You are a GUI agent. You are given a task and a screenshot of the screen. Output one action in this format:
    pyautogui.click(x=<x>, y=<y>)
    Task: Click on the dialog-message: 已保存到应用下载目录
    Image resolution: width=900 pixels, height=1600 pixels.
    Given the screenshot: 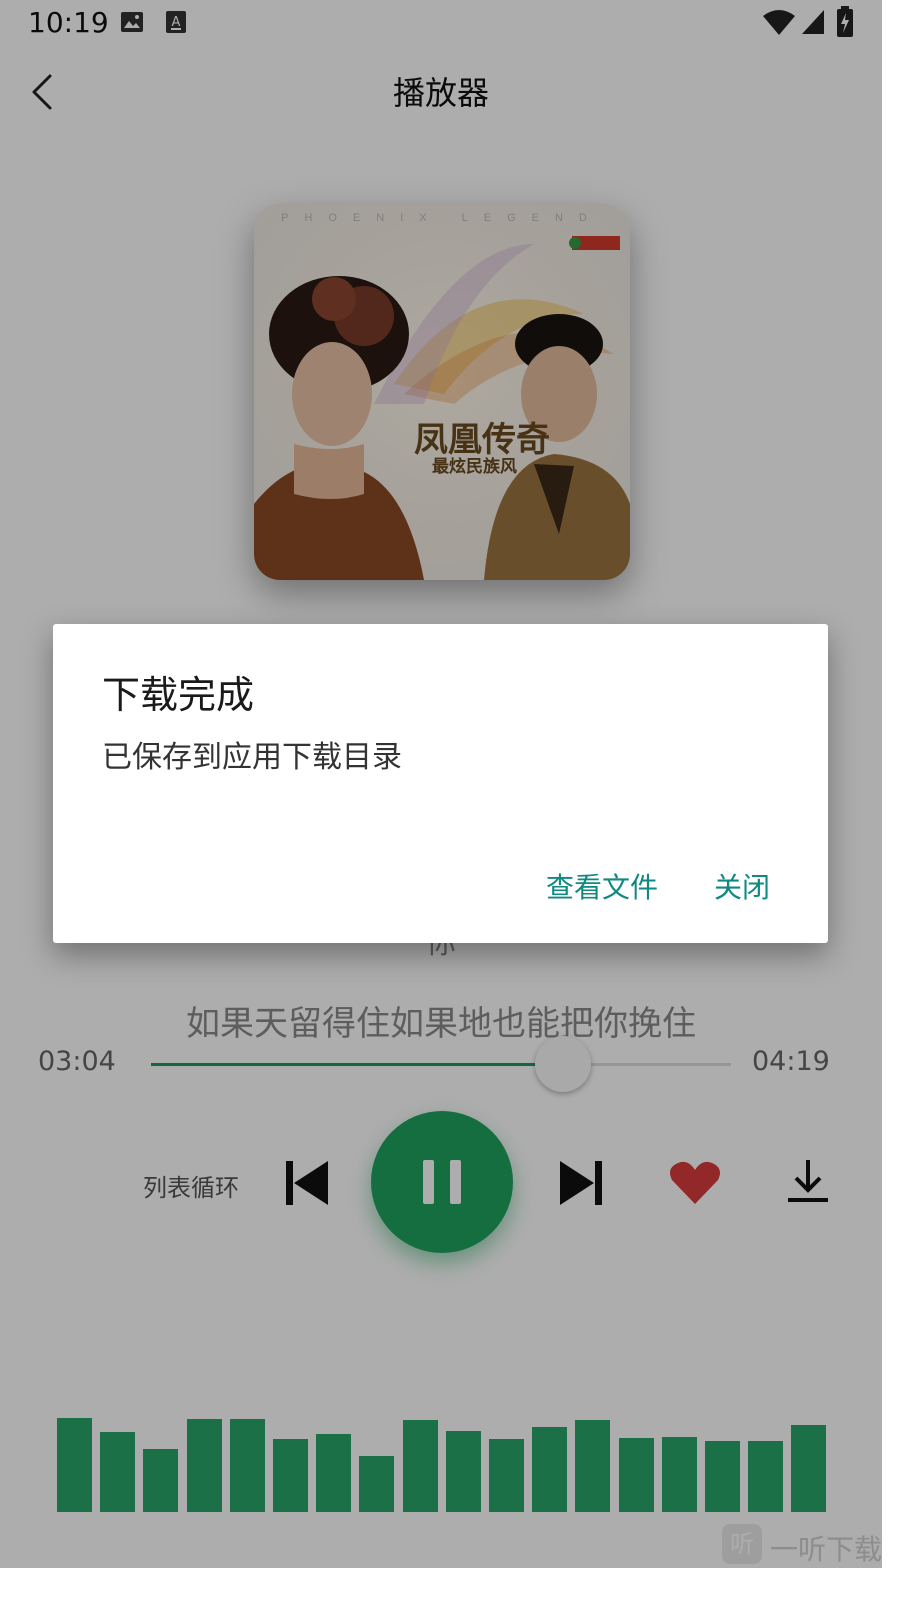 What is the action you would take?
    pyautogui.click(x=252, y=757)
    